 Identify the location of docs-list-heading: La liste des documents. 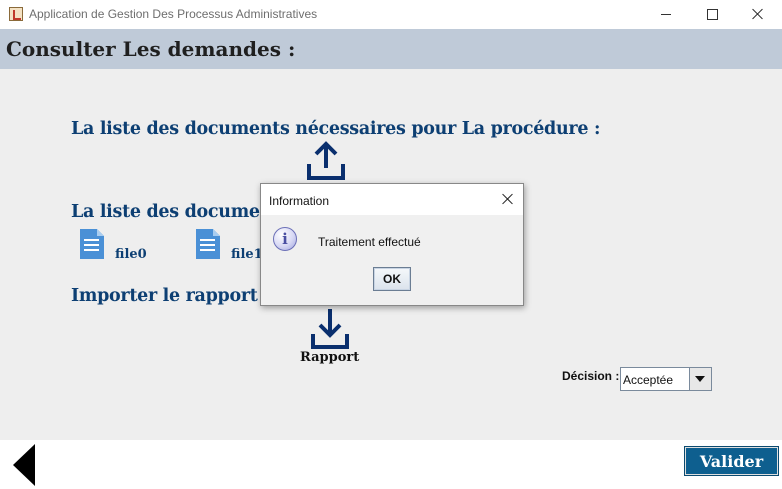
(180, 212).